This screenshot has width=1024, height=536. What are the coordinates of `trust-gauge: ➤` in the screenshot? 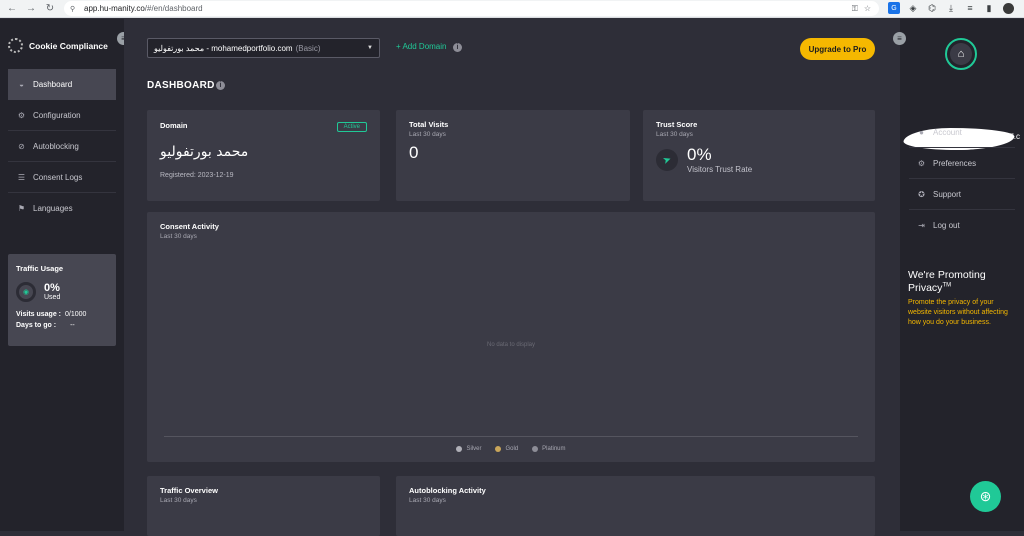 It's located at (667, 160).